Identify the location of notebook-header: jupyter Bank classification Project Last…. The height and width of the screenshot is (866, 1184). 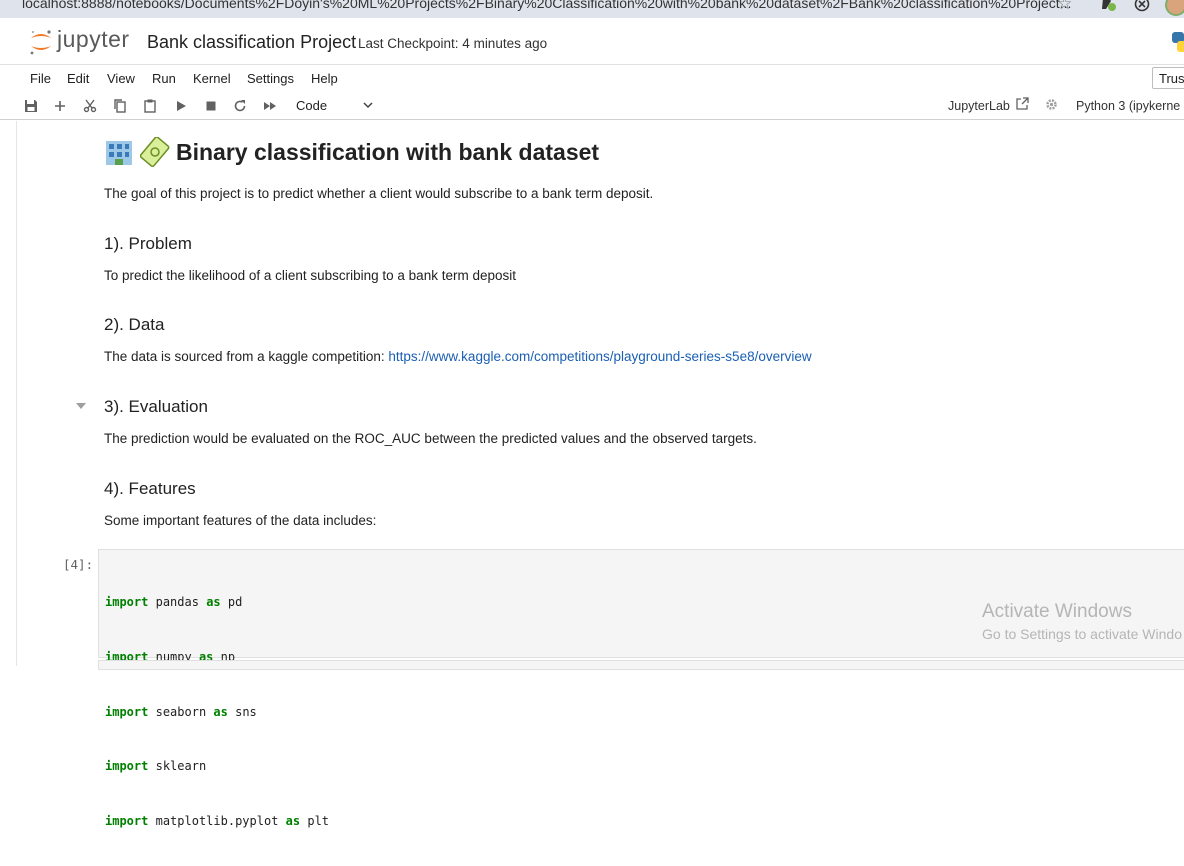
(592, 41).